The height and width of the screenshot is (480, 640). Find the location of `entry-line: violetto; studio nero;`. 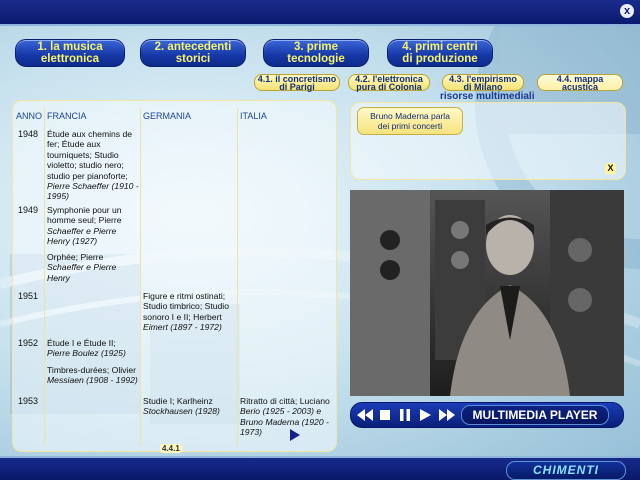

entry-line: violetto; studio nero; is located at coordinates (85, 165).